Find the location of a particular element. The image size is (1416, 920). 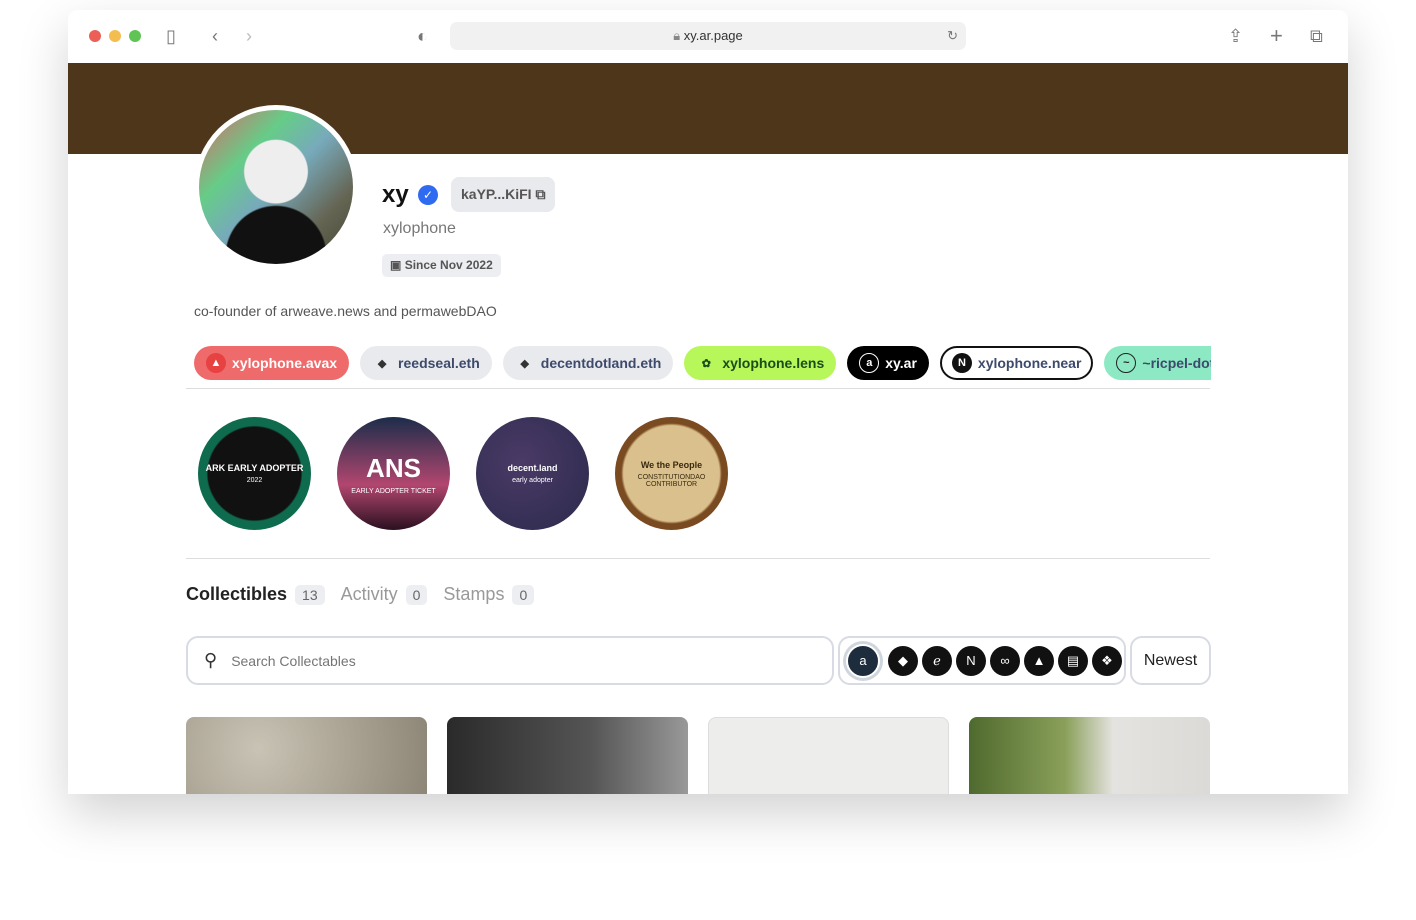

badge-constitutiondao: We the People CONSTITUTIONDAO CONTRIBUTOR is located at coordinates (671, 473).